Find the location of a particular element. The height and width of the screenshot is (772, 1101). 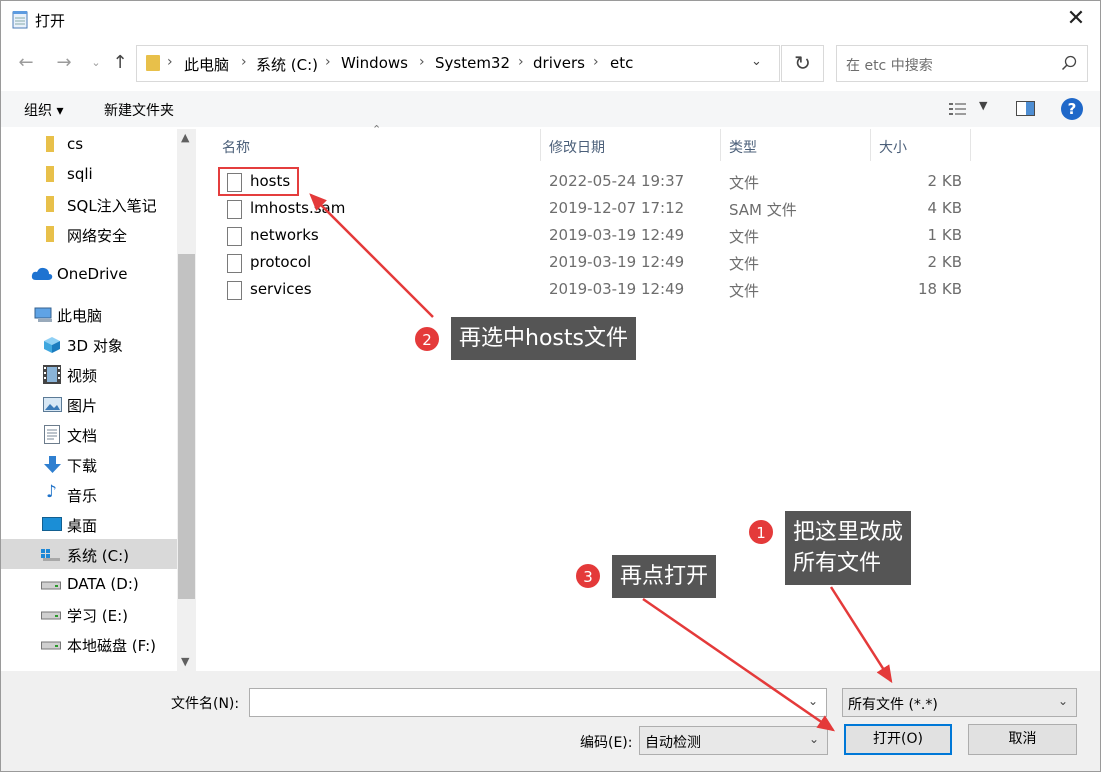

annotation-callout-1-line2: 所有文件 is located at coordinates (837, 563).